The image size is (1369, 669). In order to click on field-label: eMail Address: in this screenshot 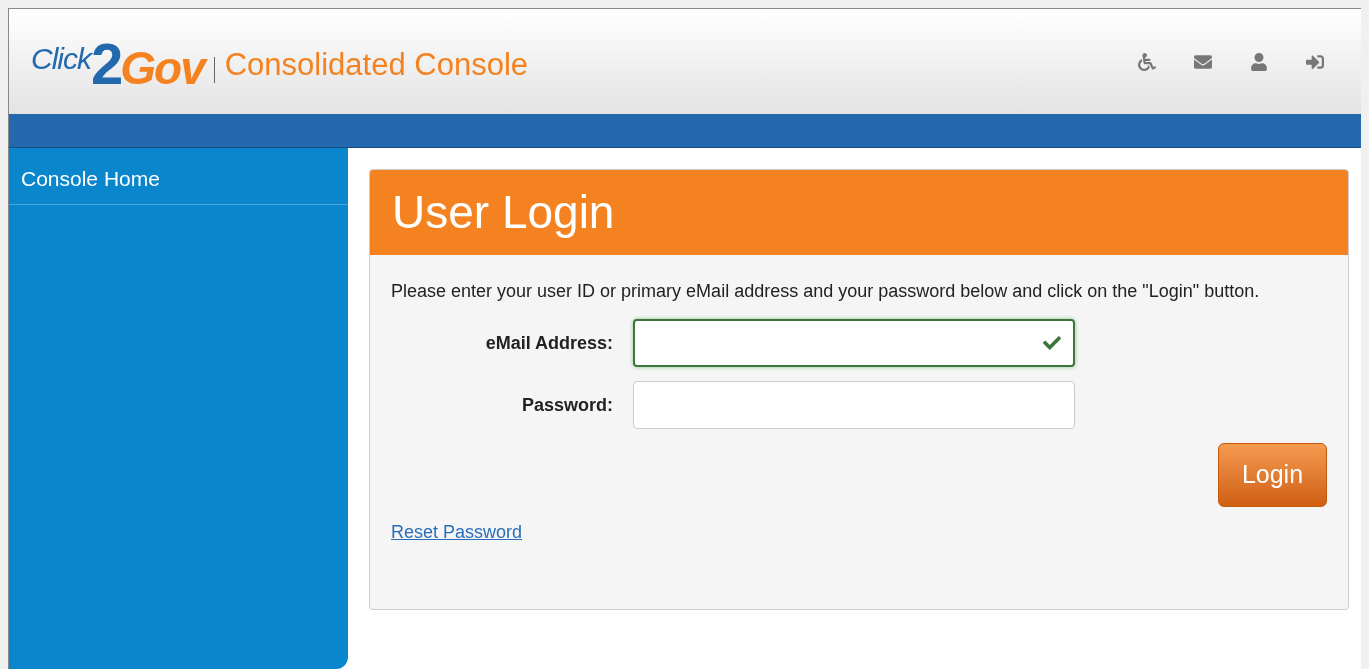, I will do `click(548, 343)`.